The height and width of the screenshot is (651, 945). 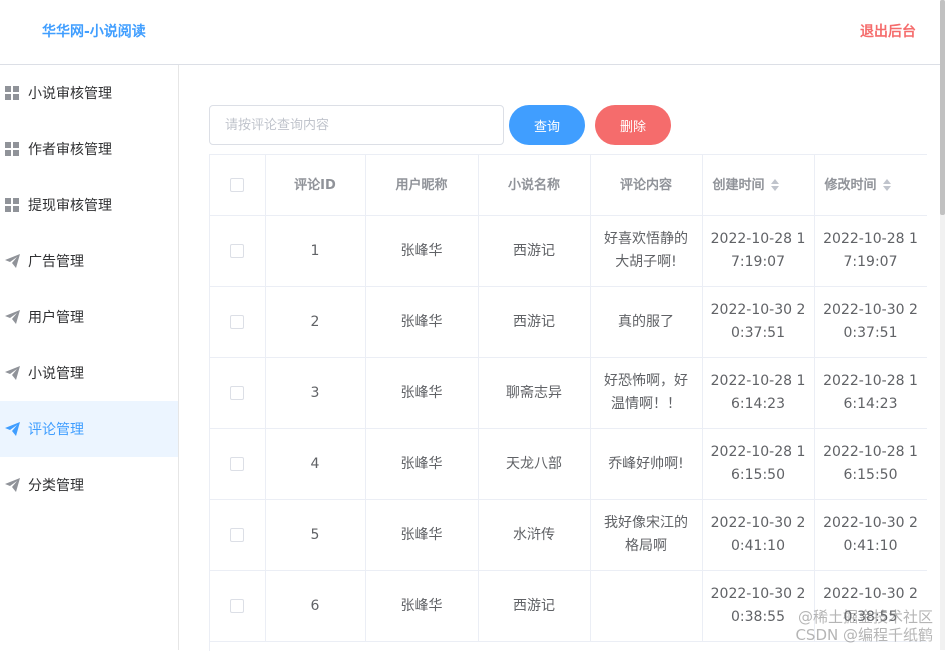 I want to click on header-created-label: 创建时间, so click(x=738, y=185).